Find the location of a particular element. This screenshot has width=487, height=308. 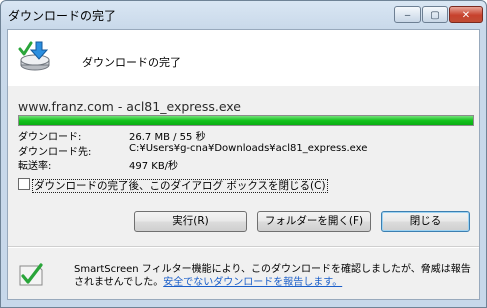

run-button: 実行(R) is located at coordinates (190, 221).